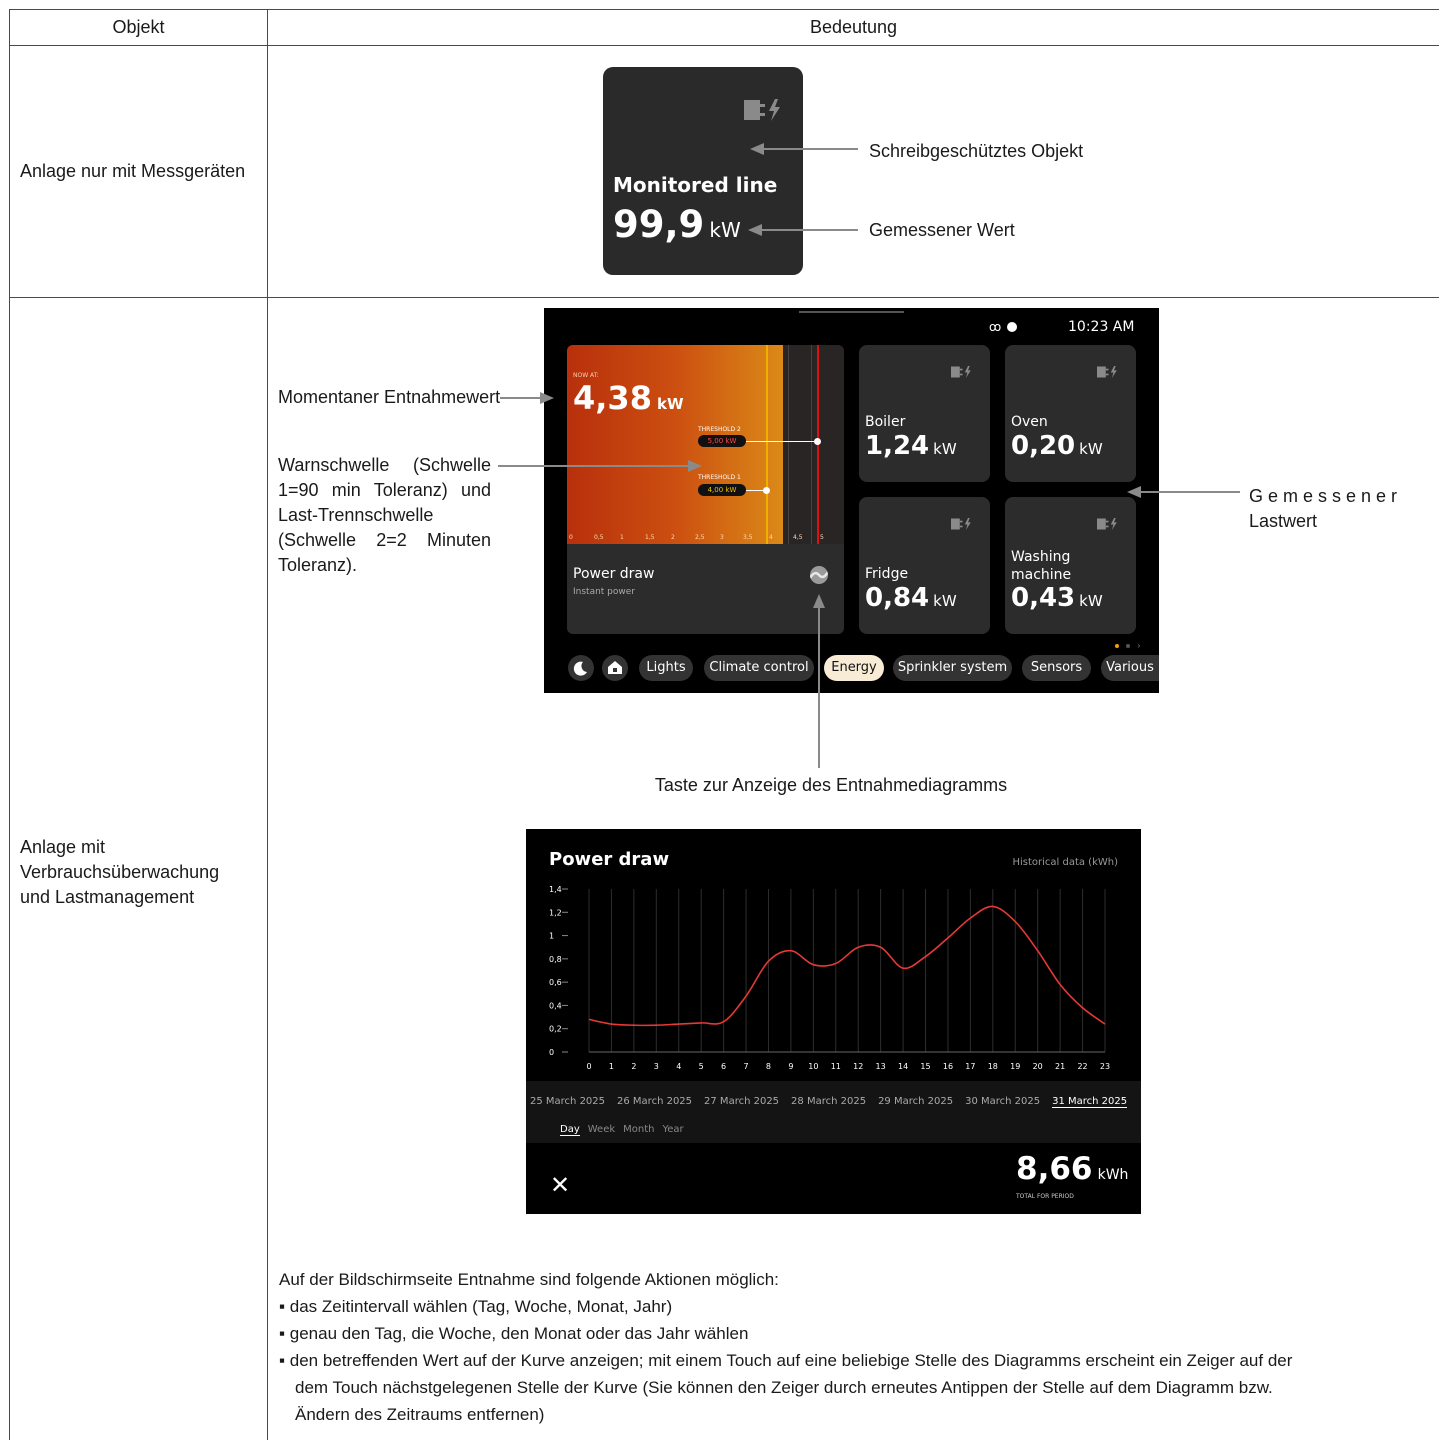  I want to click on threshold1-label: THRESHOLD 1, so click(719, 477).